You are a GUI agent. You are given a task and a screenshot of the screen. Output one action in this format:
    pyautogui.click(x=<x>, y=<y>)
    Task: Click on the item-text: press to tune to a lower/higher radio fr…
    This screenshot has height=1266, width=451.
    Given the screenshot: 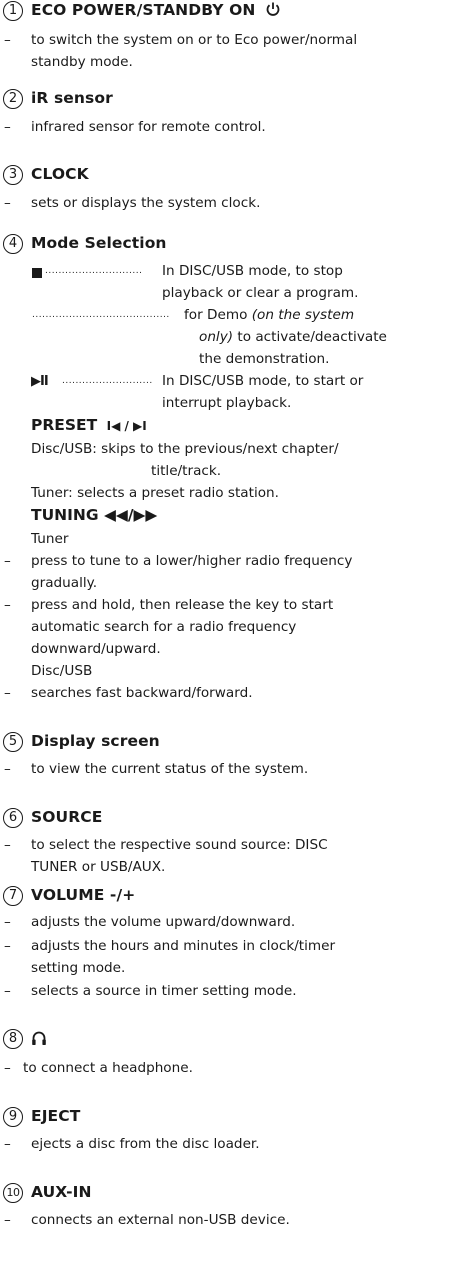 What is the action you would take?
    pyautogui.click(x=192, y=561)
    